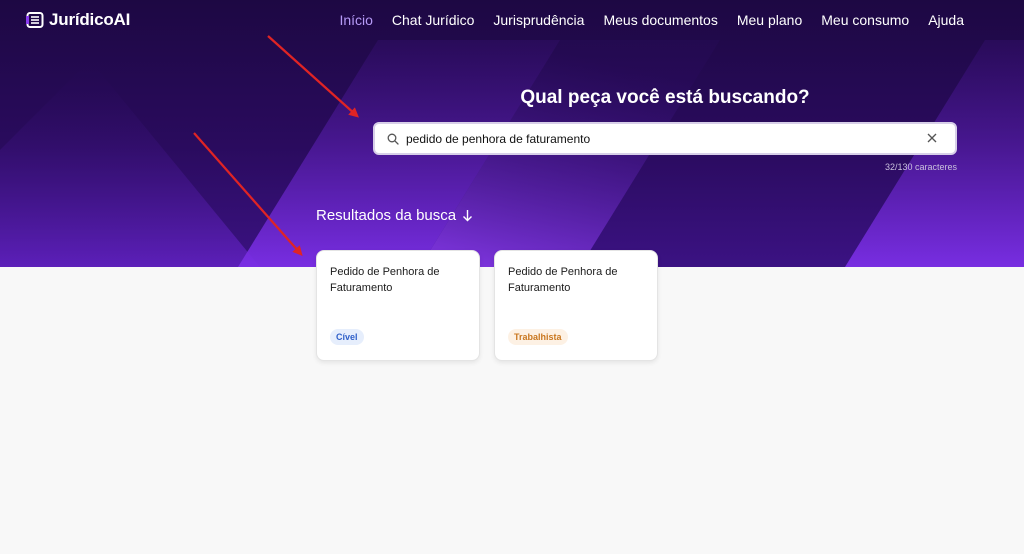 The width and height of the screenshot is (1024, 554). Describe the element at coordinates (665, 97) in the screenshot. I see `page-heading: Qual peça você está buscando?` at that location.